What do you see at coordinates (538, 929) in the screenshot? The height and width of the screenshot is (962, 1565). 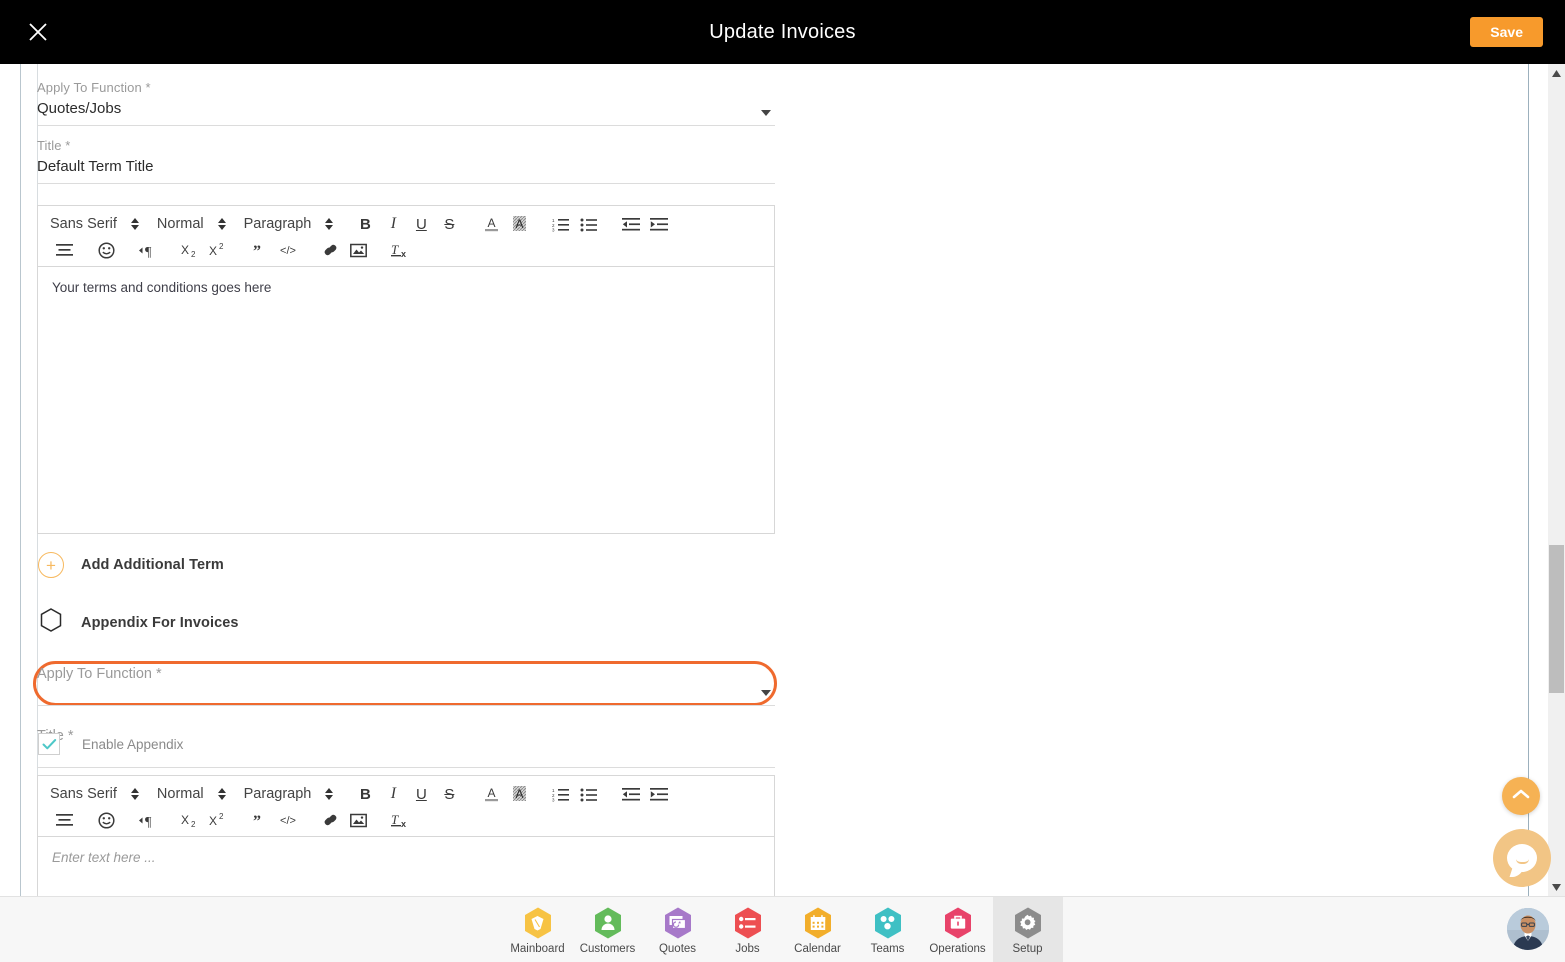 I see `nav-item-mainboard: Mainboard` at bounding box center [538, 929].